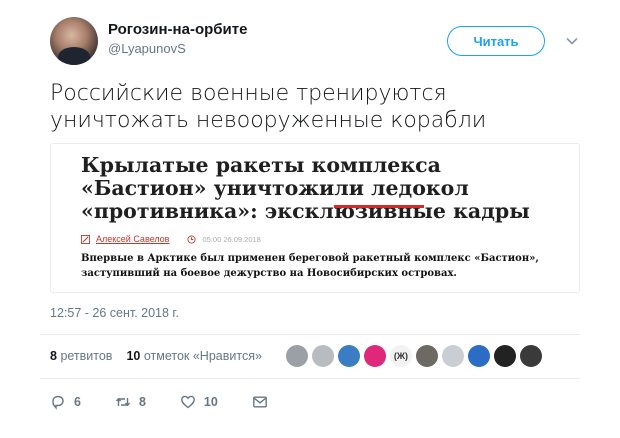 Image resolution: width=620 pixels, height=438 pixels. What do you see at coordinates (177, 29) in the screenshot?
I see `display-name: Рогозин-на-орбите` at bounding box center [177, 29].